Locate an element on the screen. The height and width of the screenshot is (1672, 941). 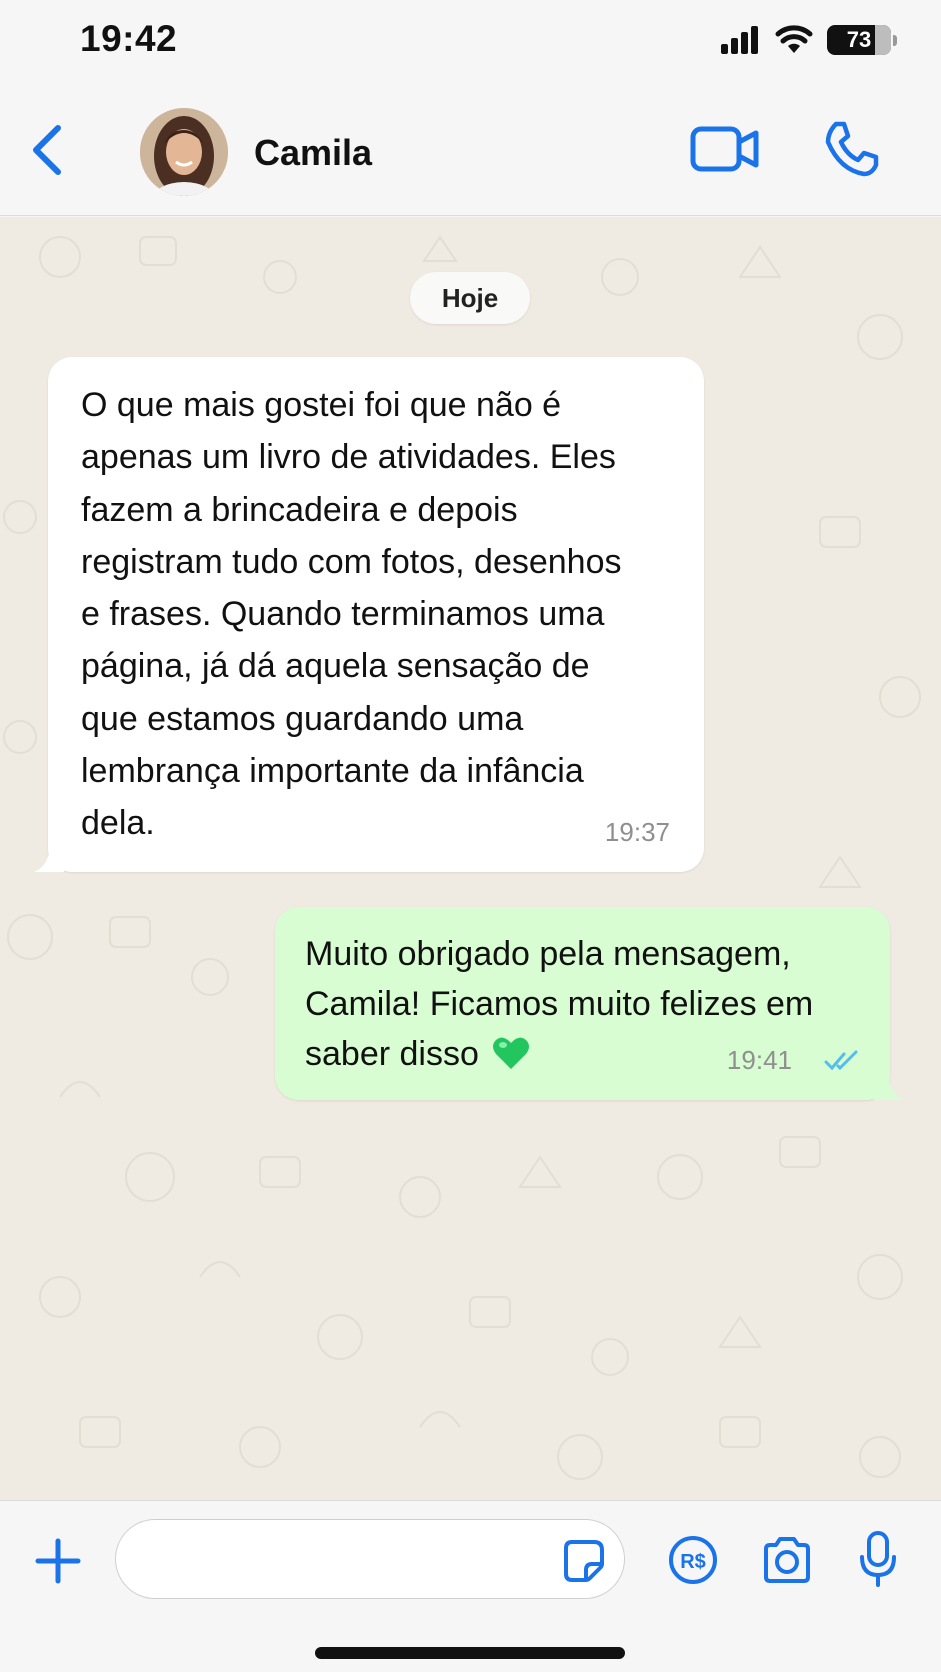
plus-icon is located at coordinates (58, 1561).